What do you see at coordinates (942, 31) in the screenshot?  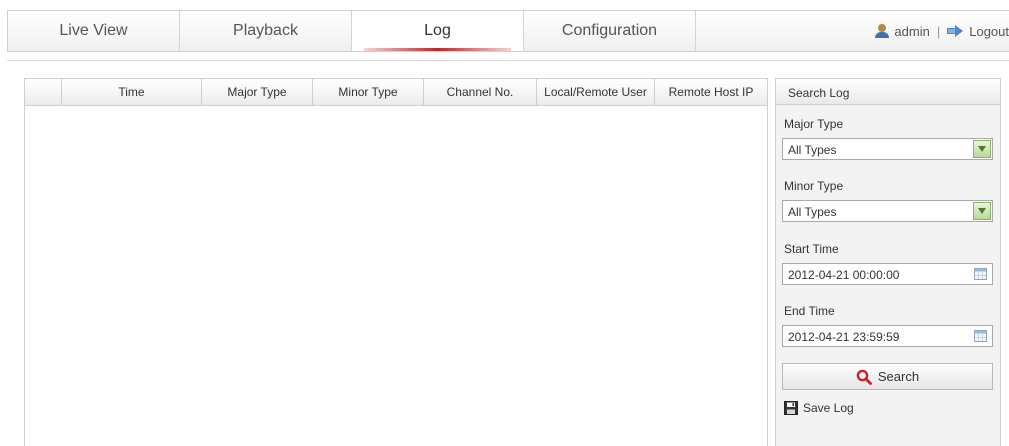 I see `user-area: admin | Logout` at bounding box center [942, 31].